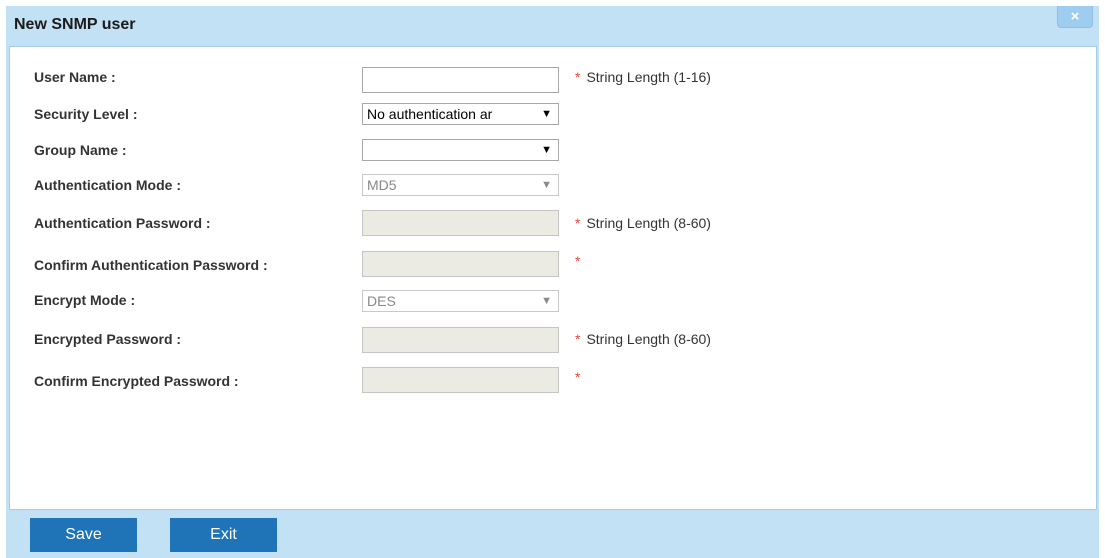 Image resolution: width=1105 pixels, height=558 pixels. What do you see at coordinates (223, 535) in the screenshot?
I see `exit-button: Exit` at bounding box center [223, 535].